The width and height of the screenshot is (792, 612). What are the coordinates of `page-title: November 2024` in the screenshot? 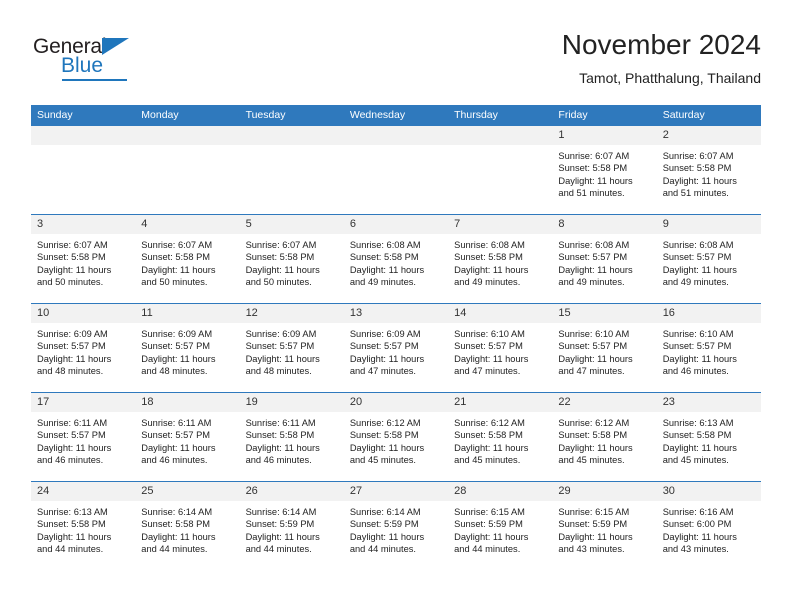 It's located at (661, 44).